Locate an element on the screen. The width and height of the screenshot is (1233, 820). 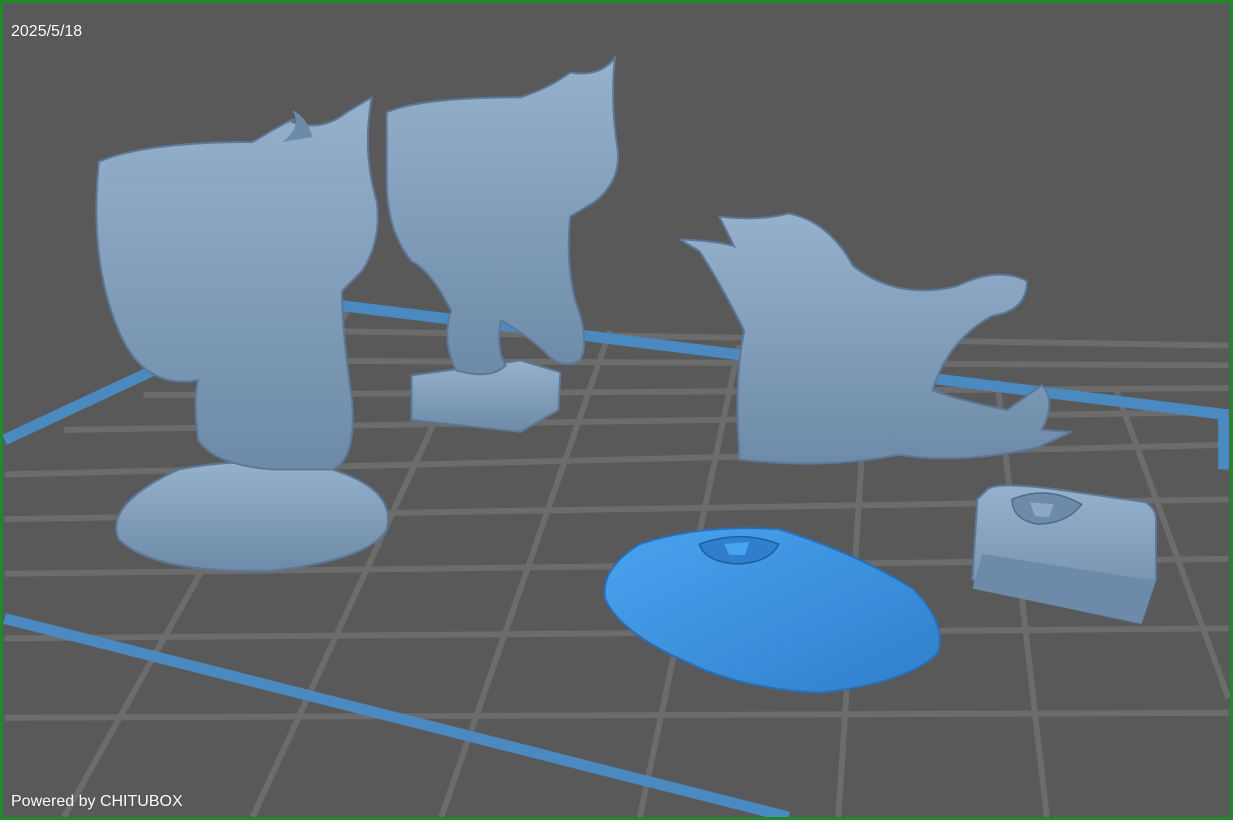
model-rock-base-part-selected is located at coordinates (772, 610).